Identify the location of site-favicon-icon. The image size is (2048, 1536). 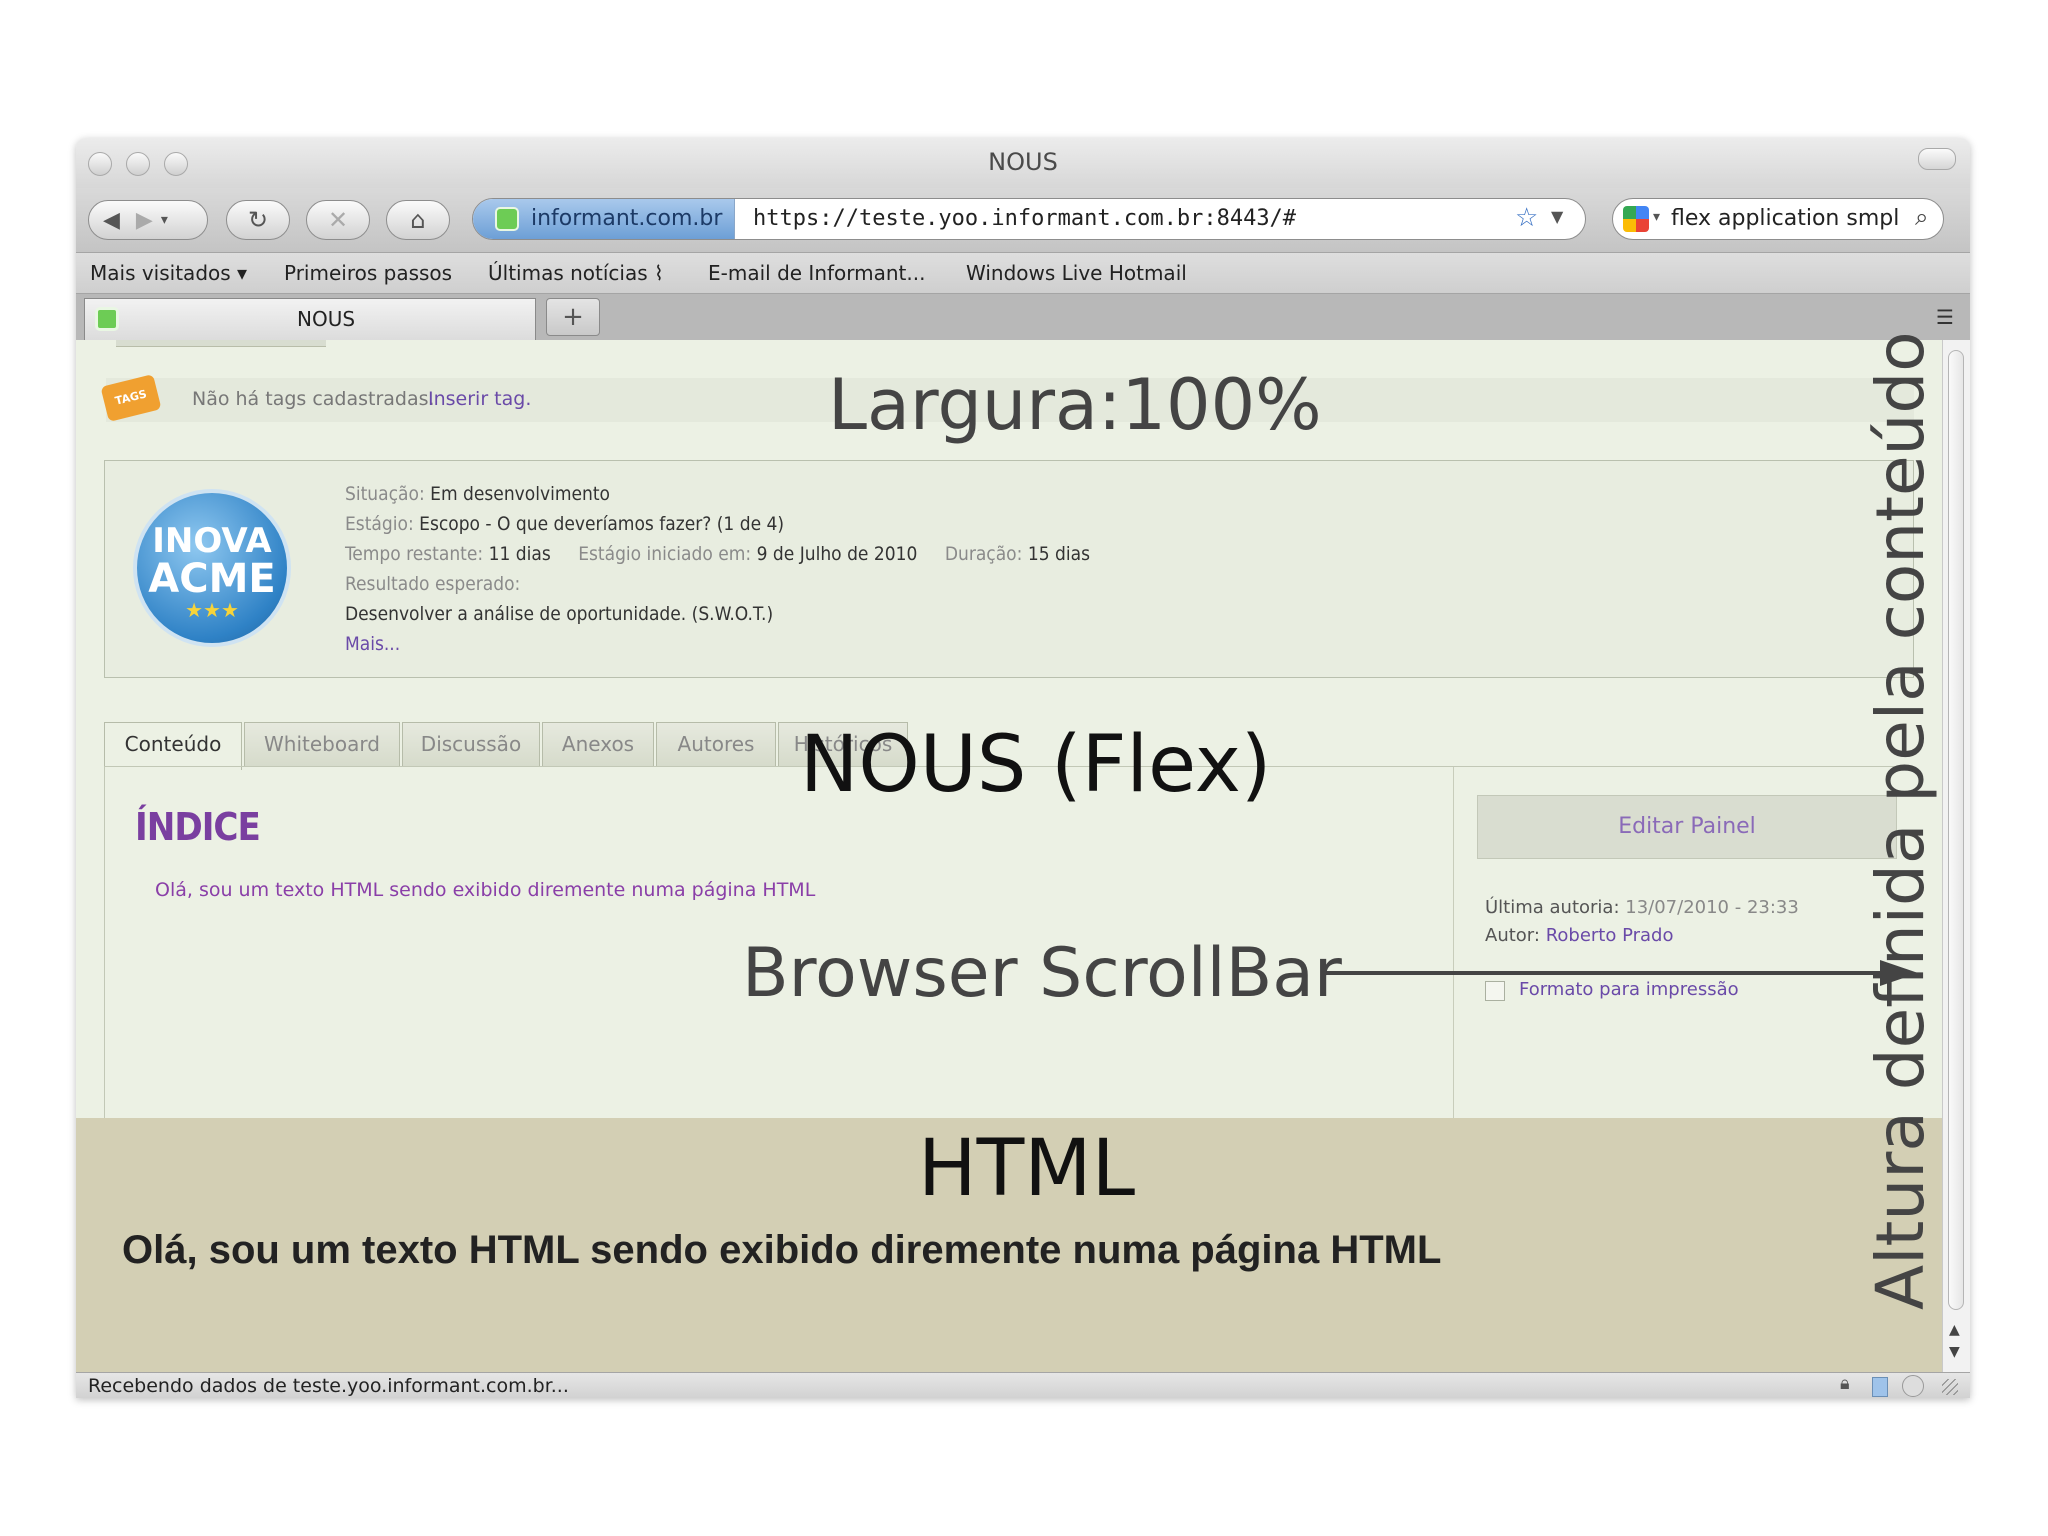
(507, 219).